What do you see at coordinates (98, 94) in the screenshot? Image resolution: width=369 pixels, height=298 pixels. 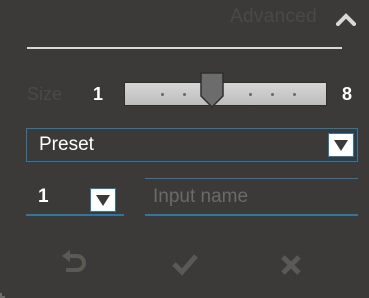 I see `slider-min-label: 1` at bounding box center [98, 94].